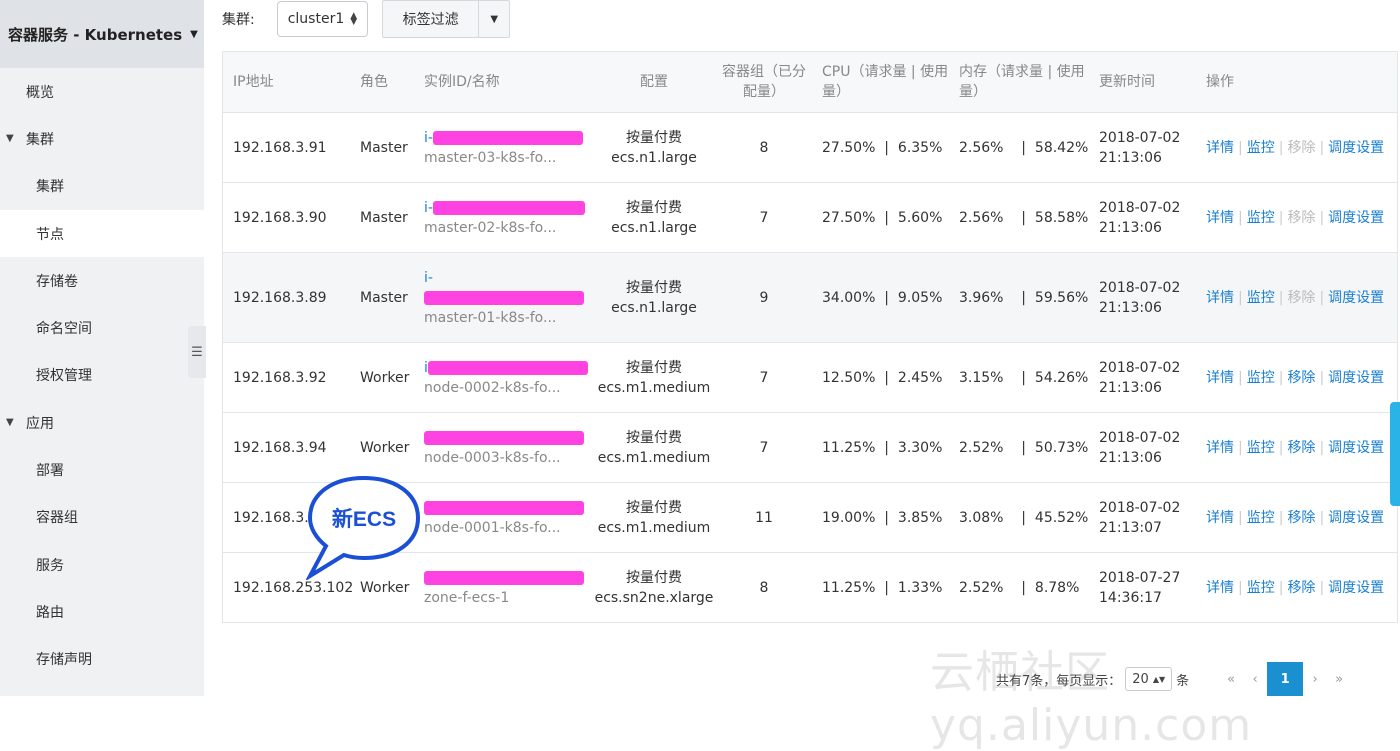 This screenshot has height=751, width=1400. Describe the element at coordinates (50, 471) in the screenshot. I see `sidebar-item-label: 部署` at that location.